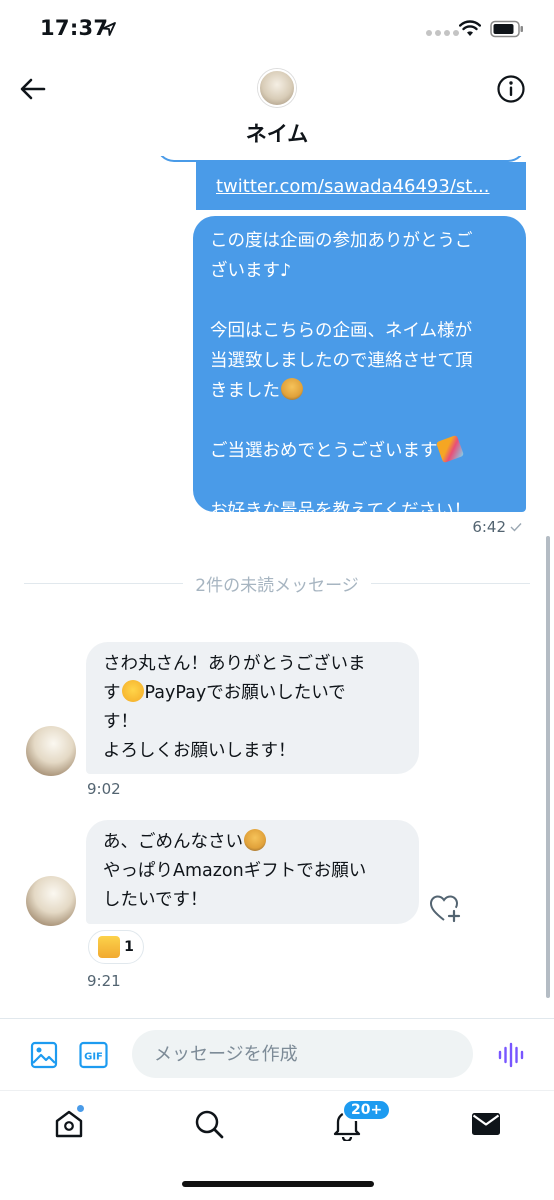  What do you see at coordinates (112, 693) in the screenshot?
I see `message-text-line: す` at bounding box center [112, 693].